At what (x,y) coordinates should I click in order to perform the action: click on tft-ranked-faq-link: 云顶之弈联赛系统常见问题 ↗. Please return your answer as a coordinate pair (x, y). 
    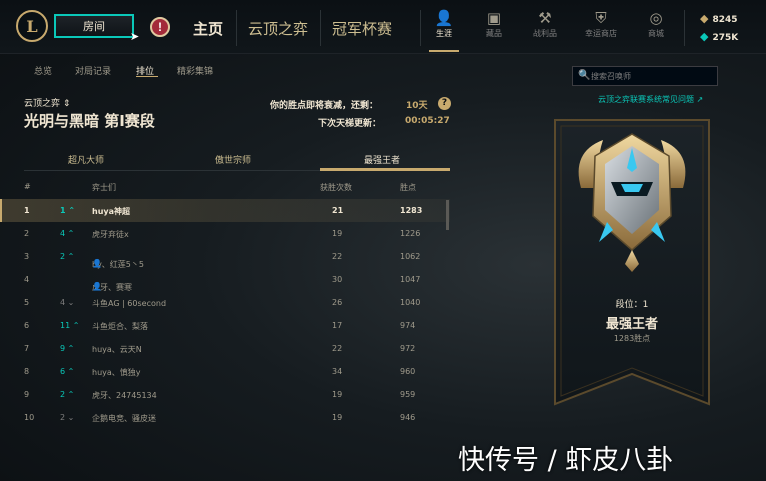
    Looking at the image, I should click on (650, 99).